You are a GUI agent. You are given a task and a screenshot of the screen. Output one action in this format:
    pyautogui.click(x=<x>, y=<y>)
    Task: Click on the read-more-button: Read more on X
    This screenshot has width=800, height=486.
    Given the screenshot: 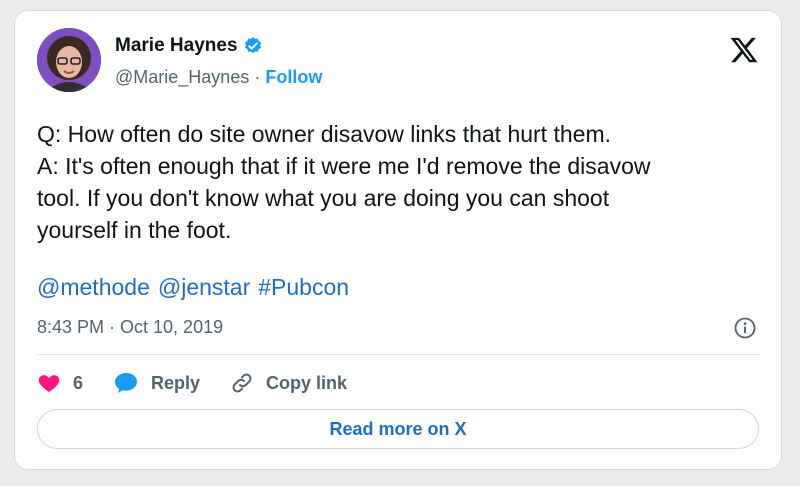 What is the action you would take?
    pyautogui.click(x=398, y=429)
    